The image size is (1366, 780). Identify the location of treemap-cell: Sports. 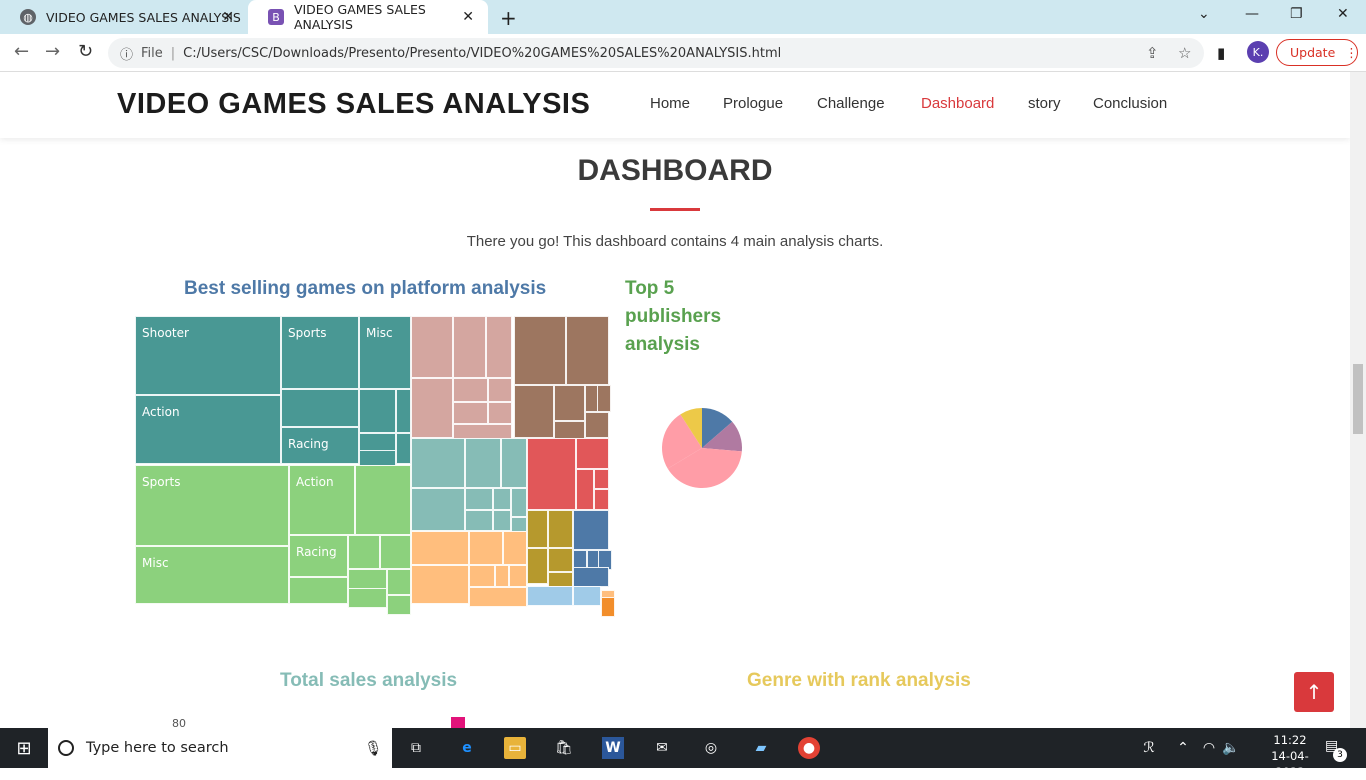
(320, 352).